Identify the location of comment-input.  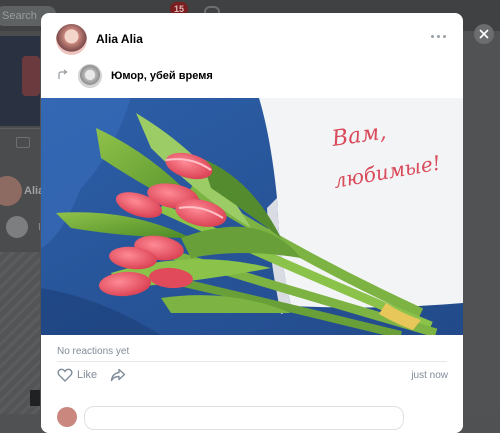
(244, 418).